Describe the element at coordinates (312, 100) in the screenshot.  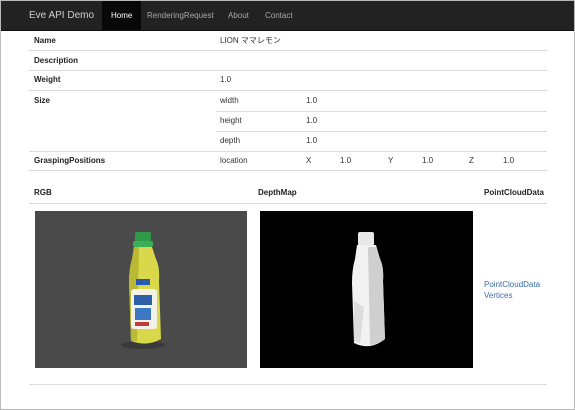
I see `size-width-value: 1.0` at that location.